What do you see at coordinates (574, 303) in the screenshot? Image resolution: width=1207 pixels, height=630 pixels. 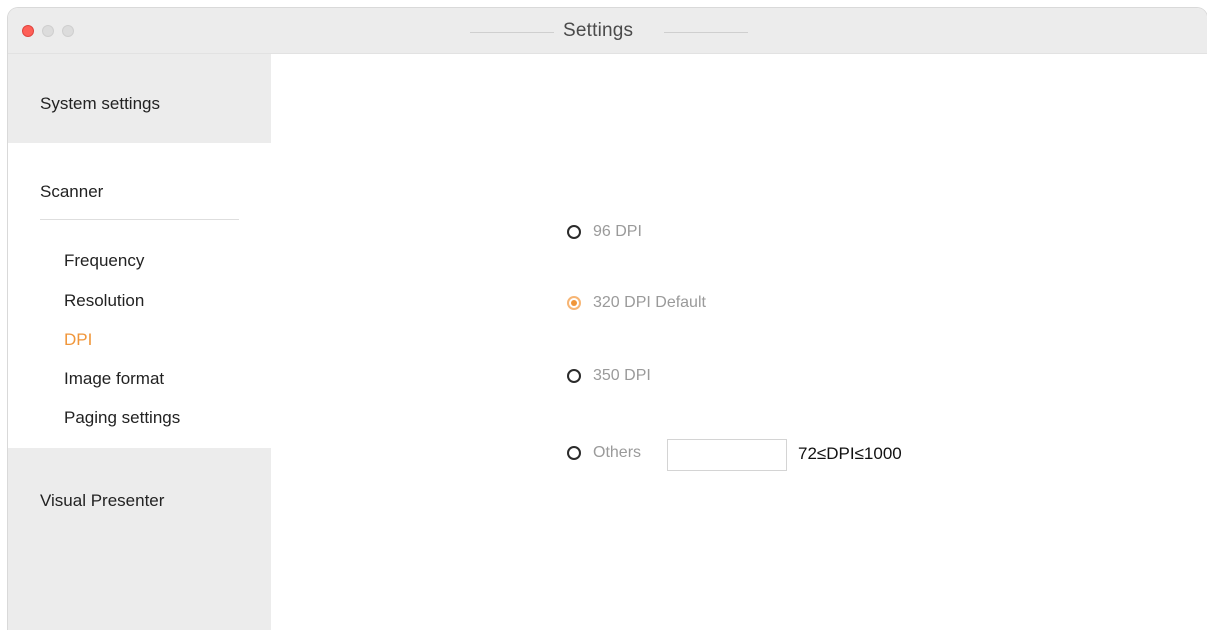 I see `radio-checked-icon` at bounding box center [574, 303].